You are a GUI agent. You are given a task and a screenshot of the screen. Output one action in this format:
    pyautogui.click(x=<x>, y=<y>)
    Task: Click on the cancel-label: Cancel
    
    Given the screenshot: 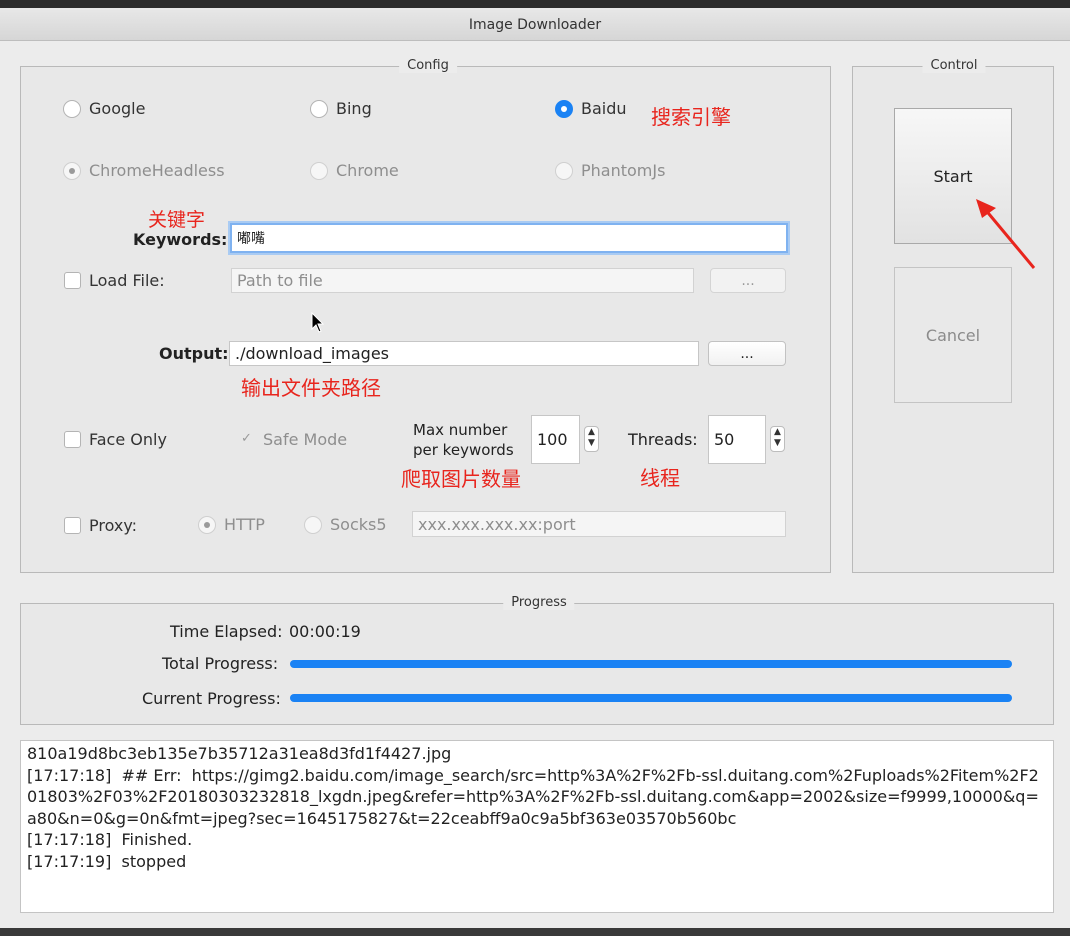 What is the action you would take?
    pyautogui.click(x=953, y=335)
    